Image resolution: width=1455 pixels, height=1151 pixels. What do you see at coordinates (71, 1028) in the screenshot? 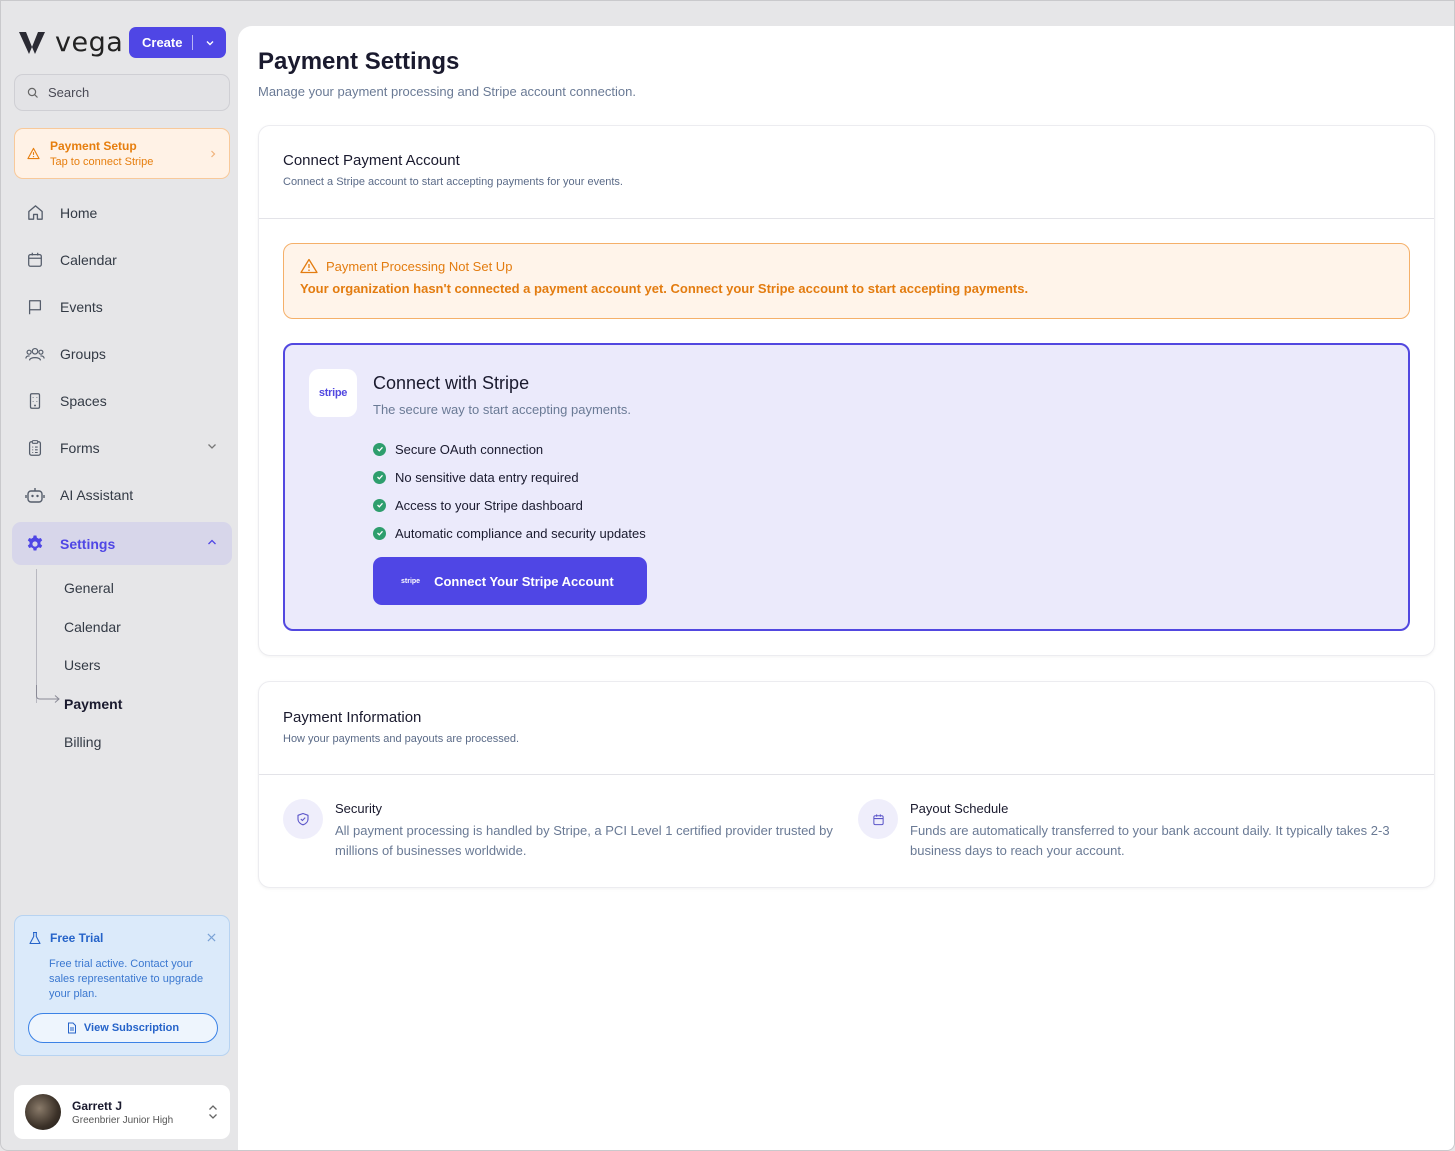
I see `document-icon` at bounding box center [71, 1028].